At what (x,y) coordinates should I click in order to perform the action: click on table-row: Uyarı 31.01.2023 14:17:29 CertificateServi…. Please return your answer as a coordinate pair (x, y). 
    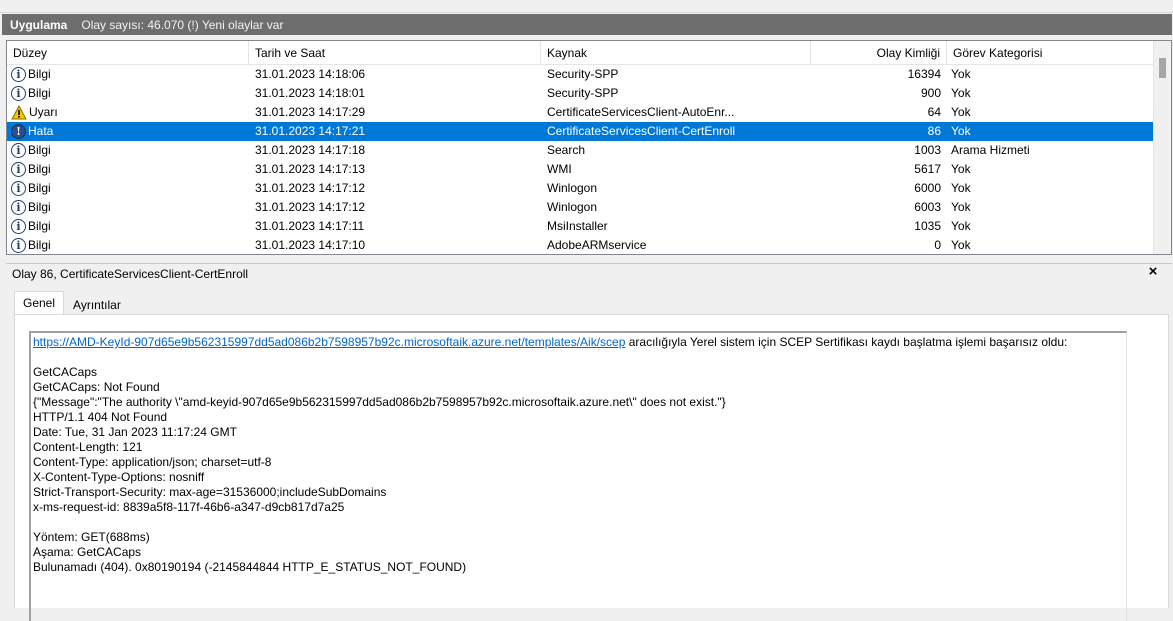
    Looking at the image, I should click on (580, 112).